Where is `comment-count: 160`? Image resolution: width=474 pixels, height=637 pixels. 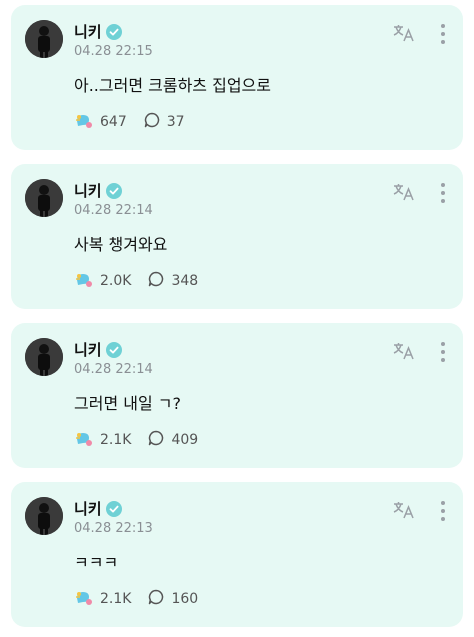
comment-count: 160 is located at coordinates (185, 599).